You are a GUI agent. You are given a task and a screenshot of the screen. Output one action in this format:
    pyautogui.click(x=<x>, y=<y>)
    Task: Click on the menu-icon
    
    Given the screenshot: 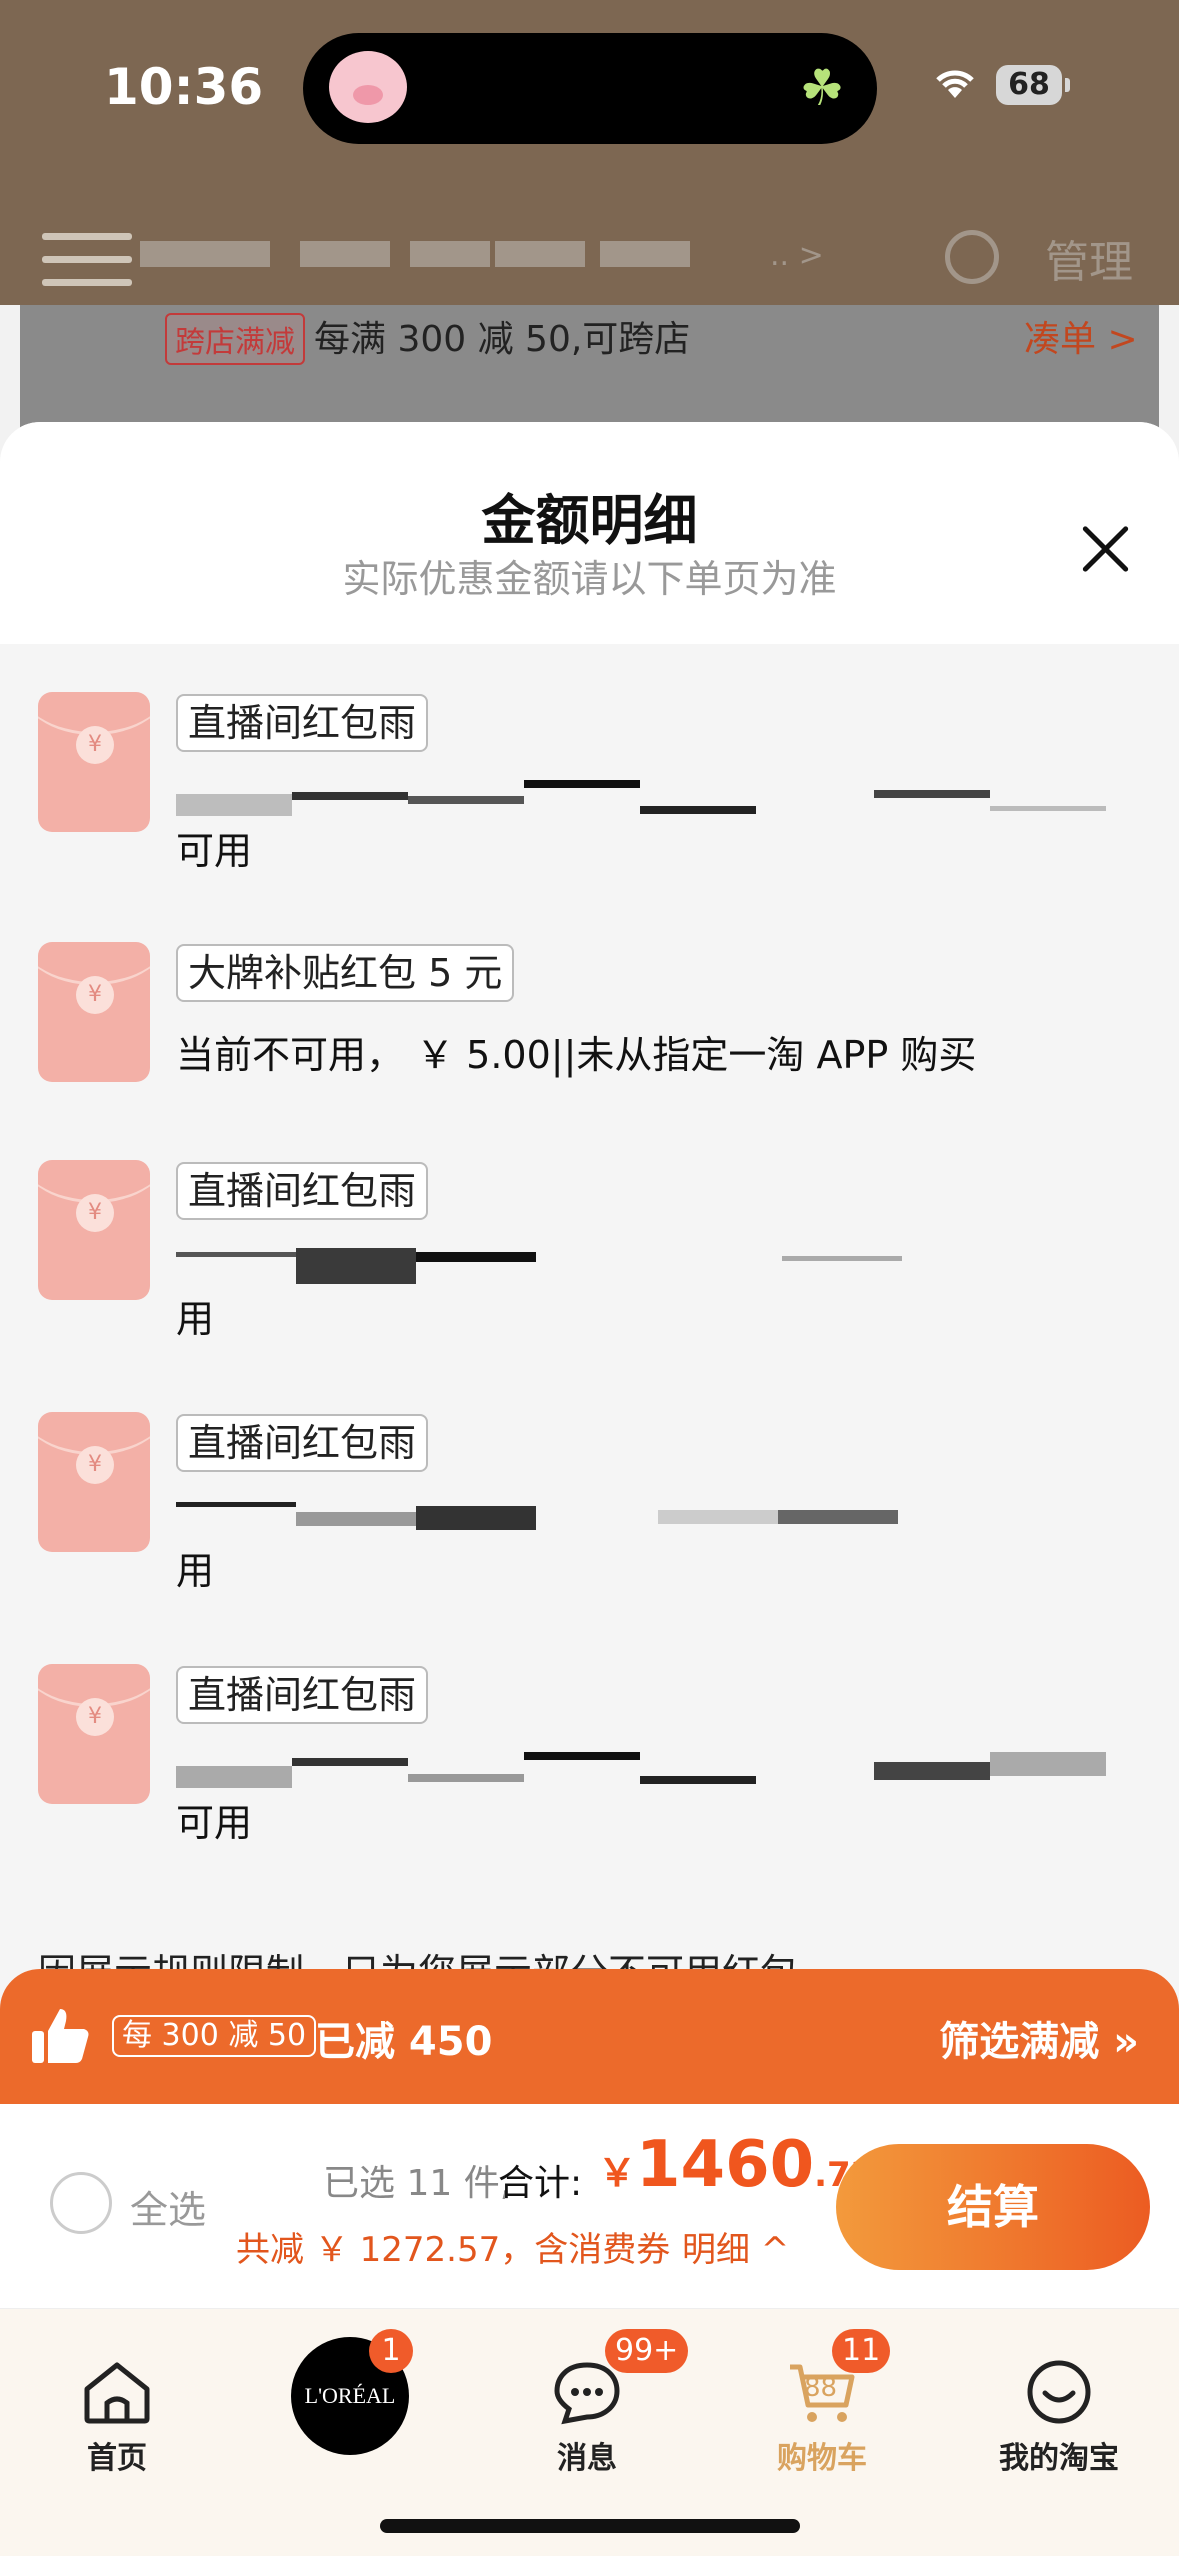 What is the action you would take?
    pyautogui.click(x=87, y=261)
    